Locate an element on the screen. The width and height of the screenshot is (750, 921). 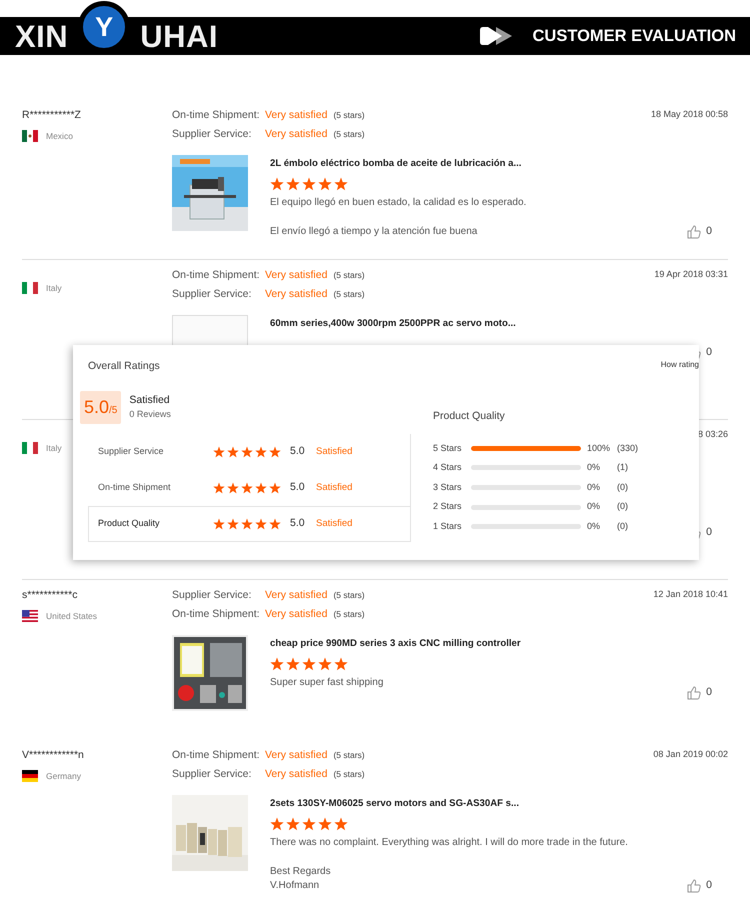
category-row: On-time Shipment 5.0 Satisfied is located at coordinates (249, 488).